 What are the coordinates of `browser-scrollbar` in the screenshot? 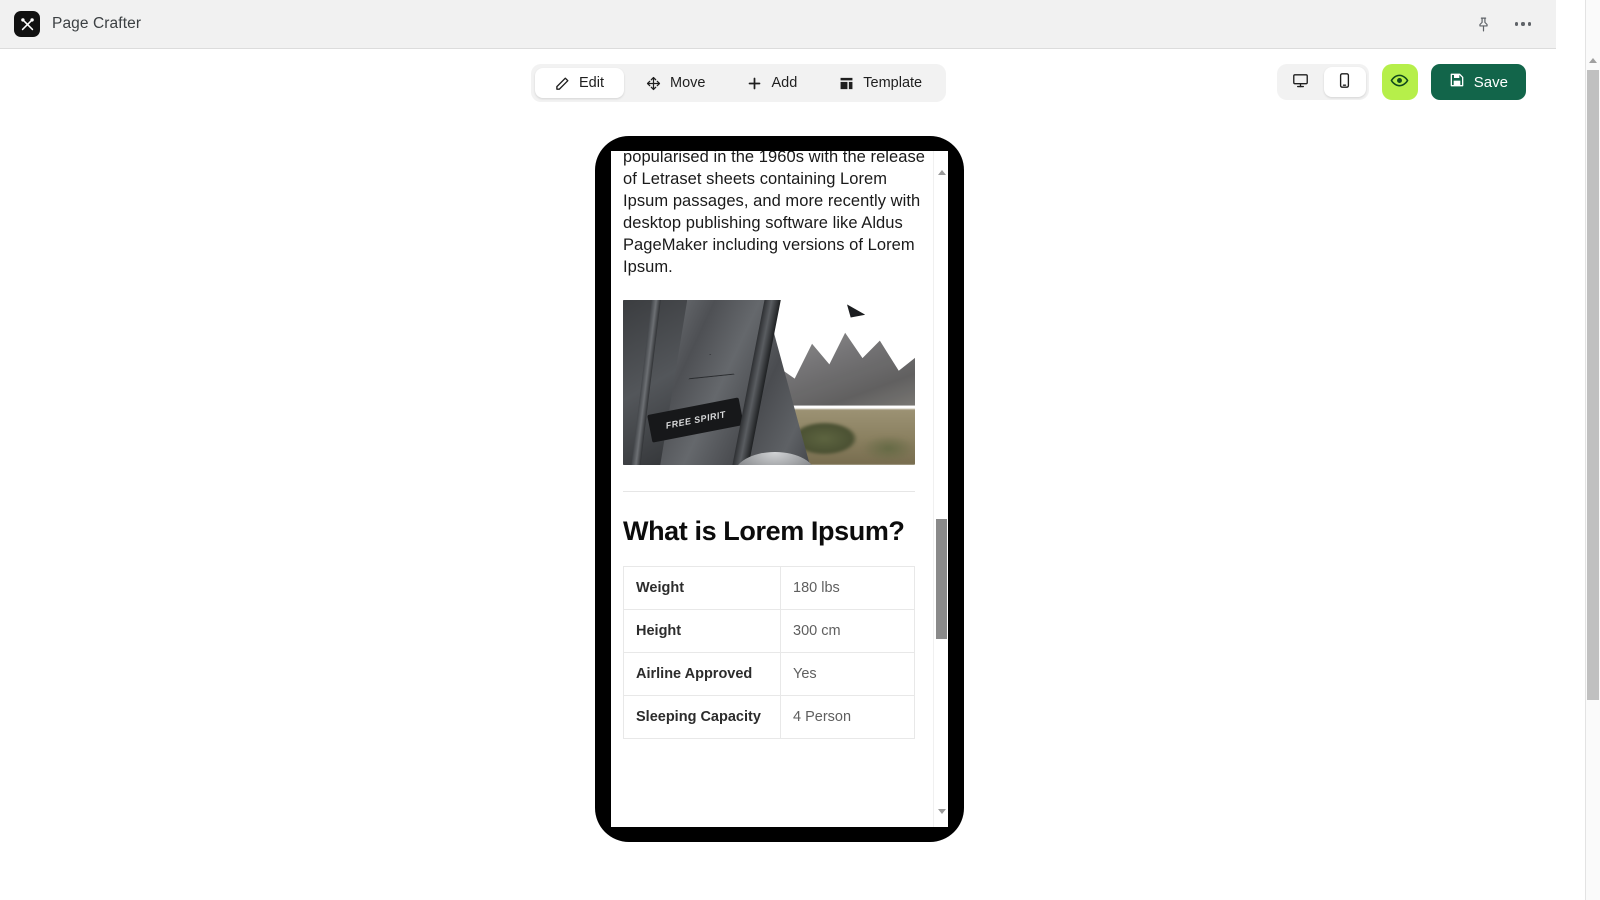 It's located at (1592, 450).